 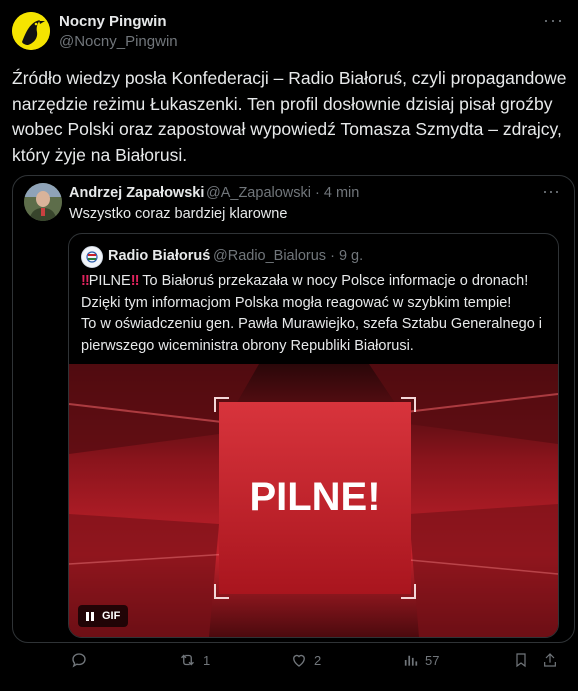 I want to click on repost-icon, so click(x=187, y=660).